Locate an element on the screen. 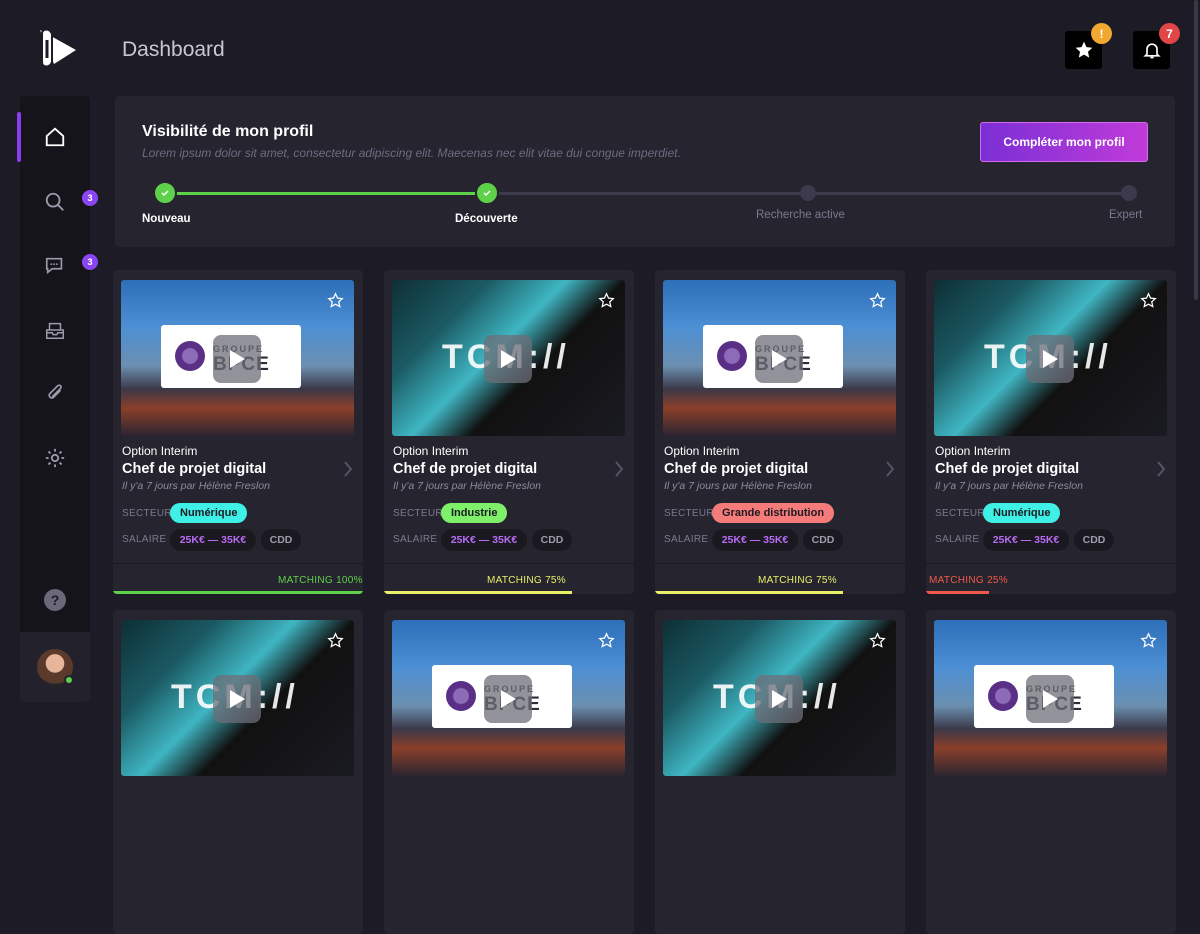 This screenshot has height=934, width=1200. company-name: Option Interim is located at coordinates (702, 451).